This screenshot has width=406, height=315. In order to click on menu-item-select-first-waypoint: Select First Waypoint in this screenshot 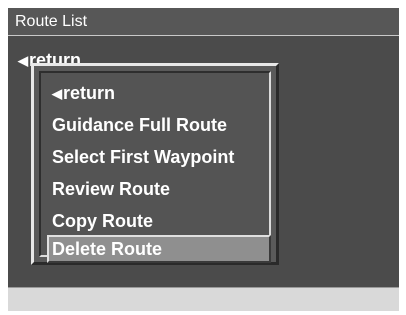, I will do `click(159, 157)`.